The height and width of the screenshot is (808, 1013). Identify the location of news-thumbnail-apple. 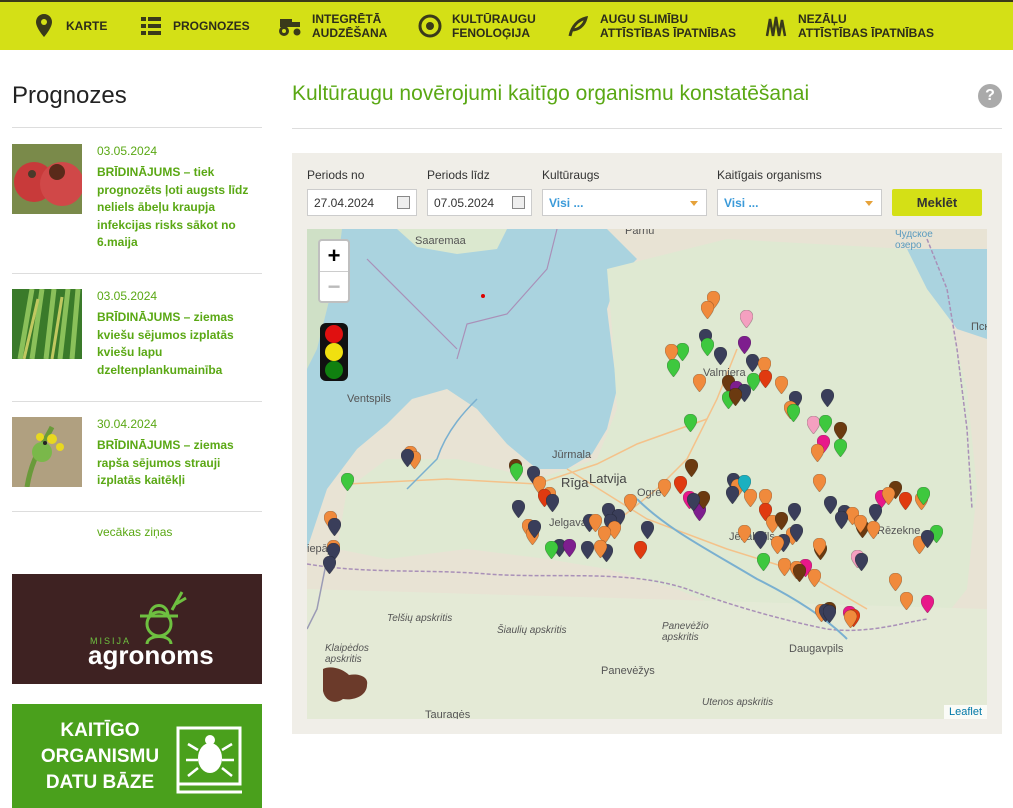
(47, 179).